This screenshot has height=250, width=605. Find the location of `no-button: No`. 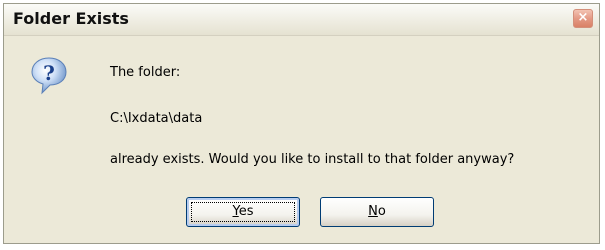

no-button: No is located at coordinates (377, 212).